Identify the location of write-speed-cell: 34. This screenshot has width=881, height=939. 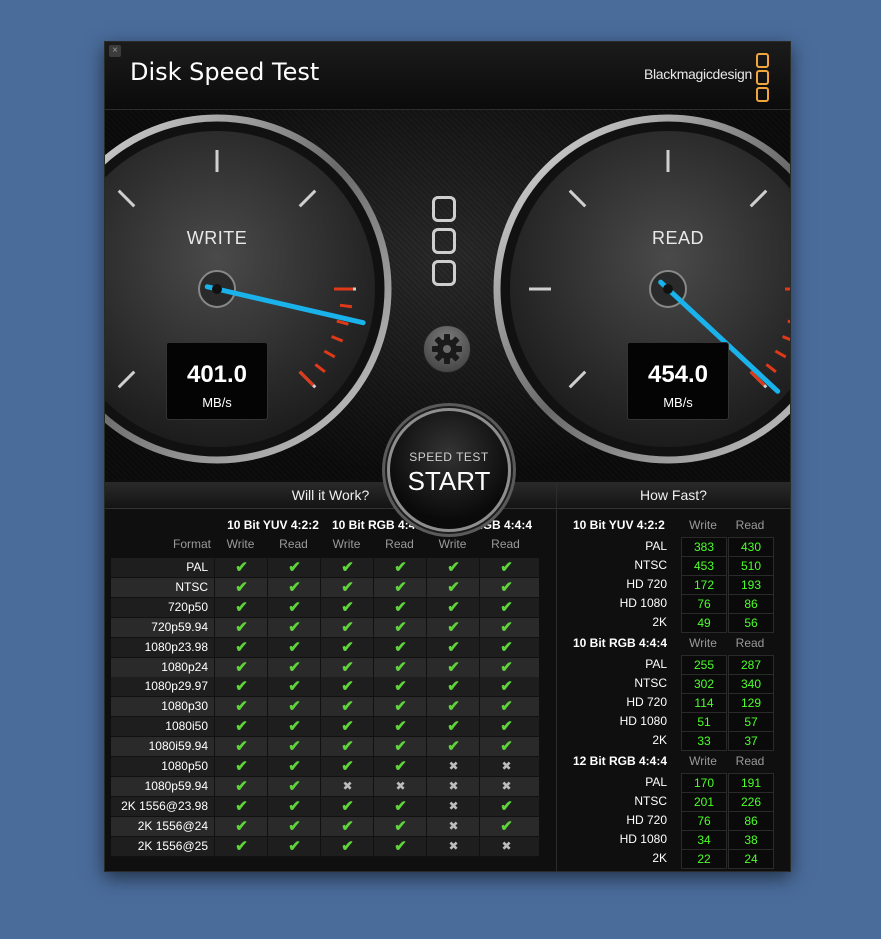
(704, 840).